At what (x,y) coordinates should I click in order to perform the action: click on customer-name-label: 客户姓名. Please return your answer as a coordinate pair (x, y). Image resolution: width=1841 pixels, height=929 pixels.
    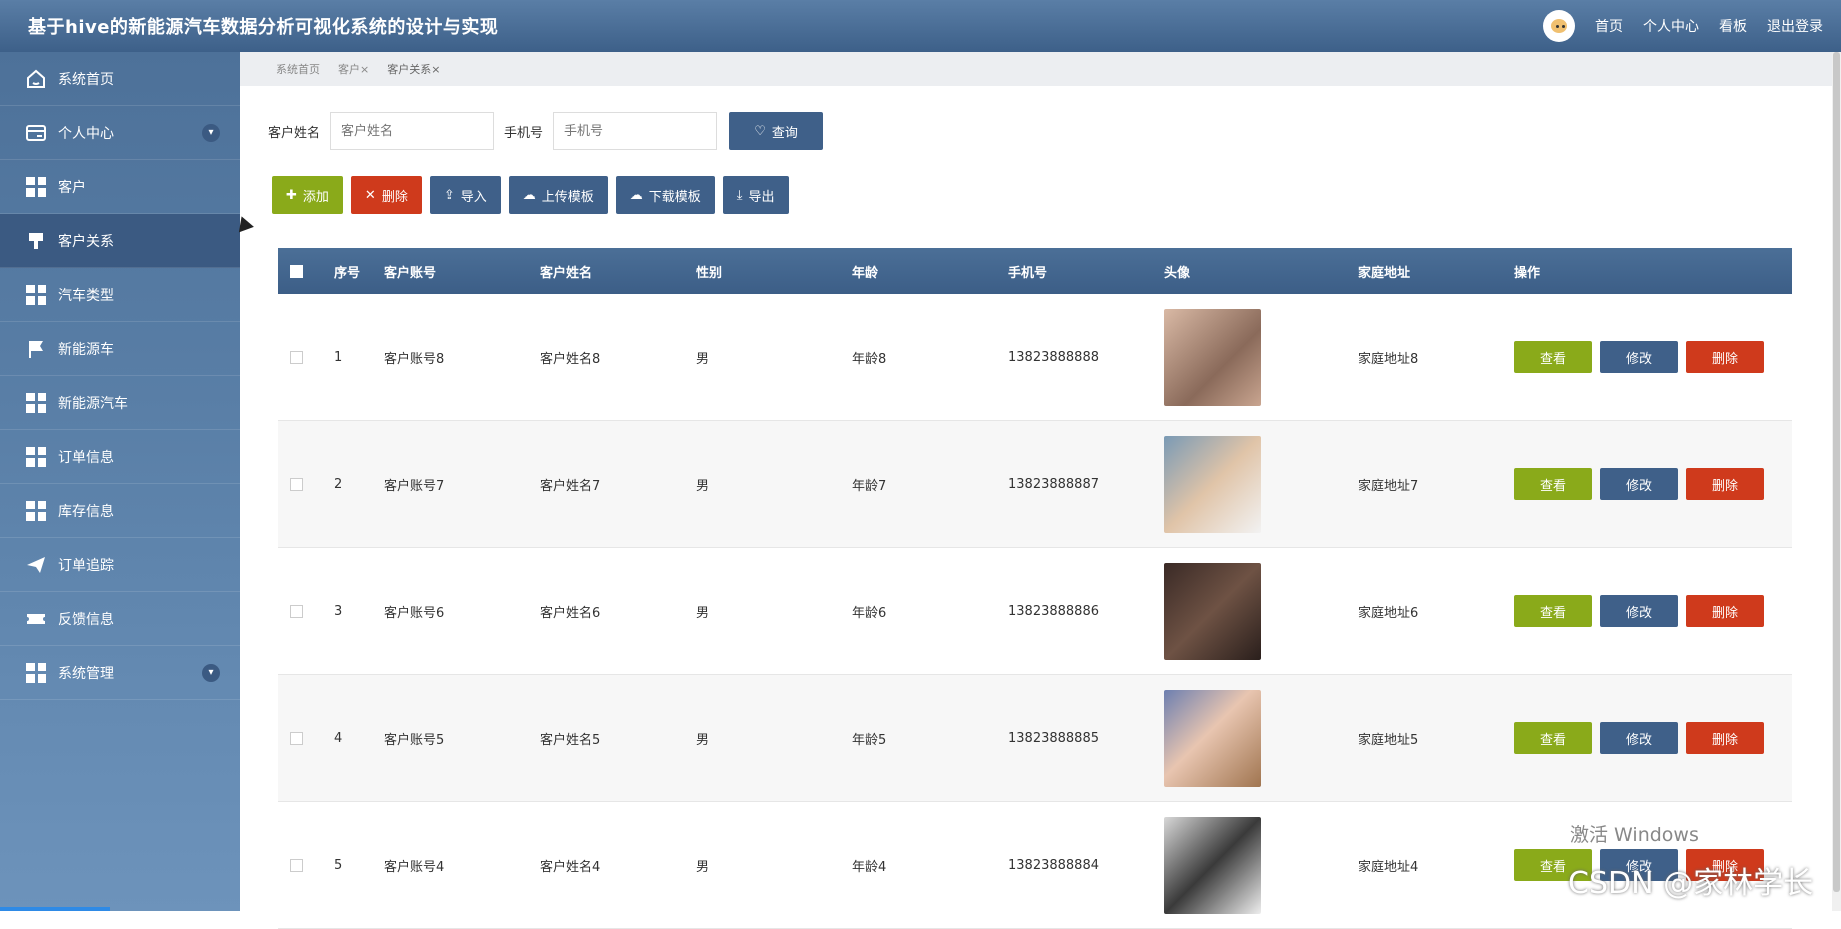
    Looking at the image, I should click on (294, 133).